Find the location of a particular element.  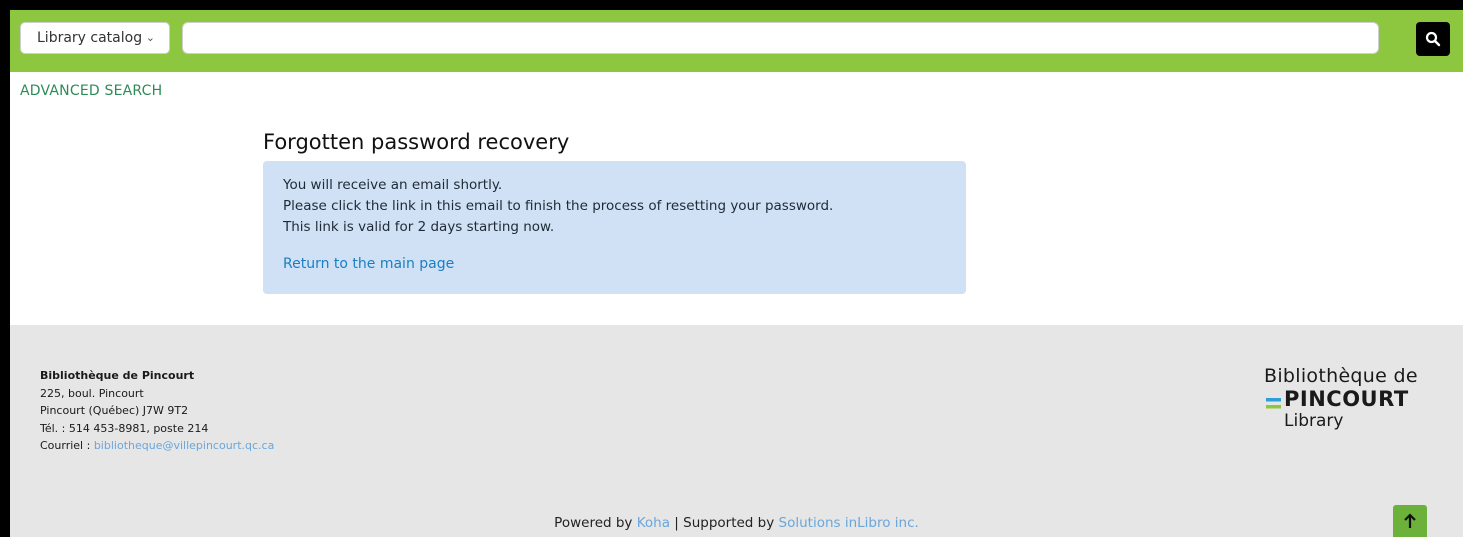

address-line-2: Pincourt (Québec) J7W 9T2 is located at coordinates (114, 410).